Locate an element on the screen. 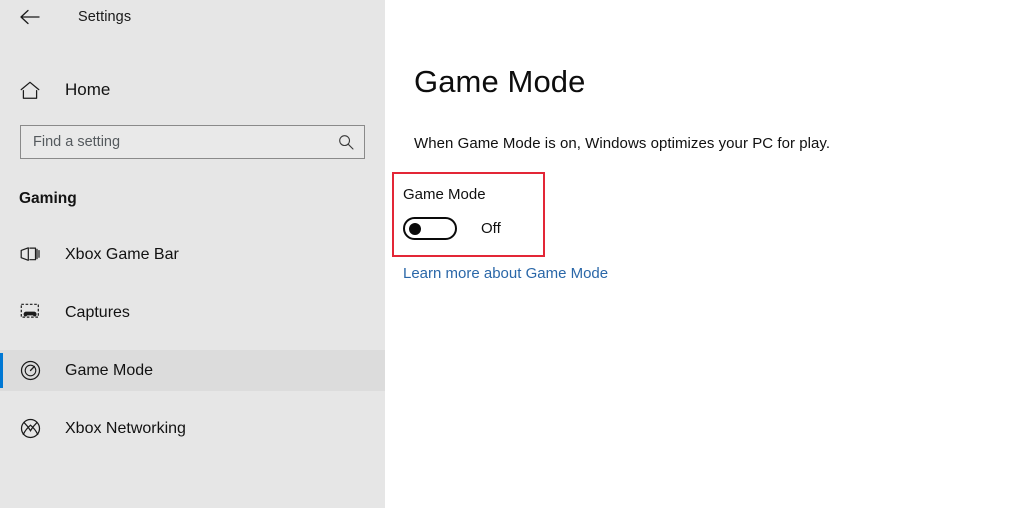  sidebar-item-home-label: Home is located at coordinates (88, 89).